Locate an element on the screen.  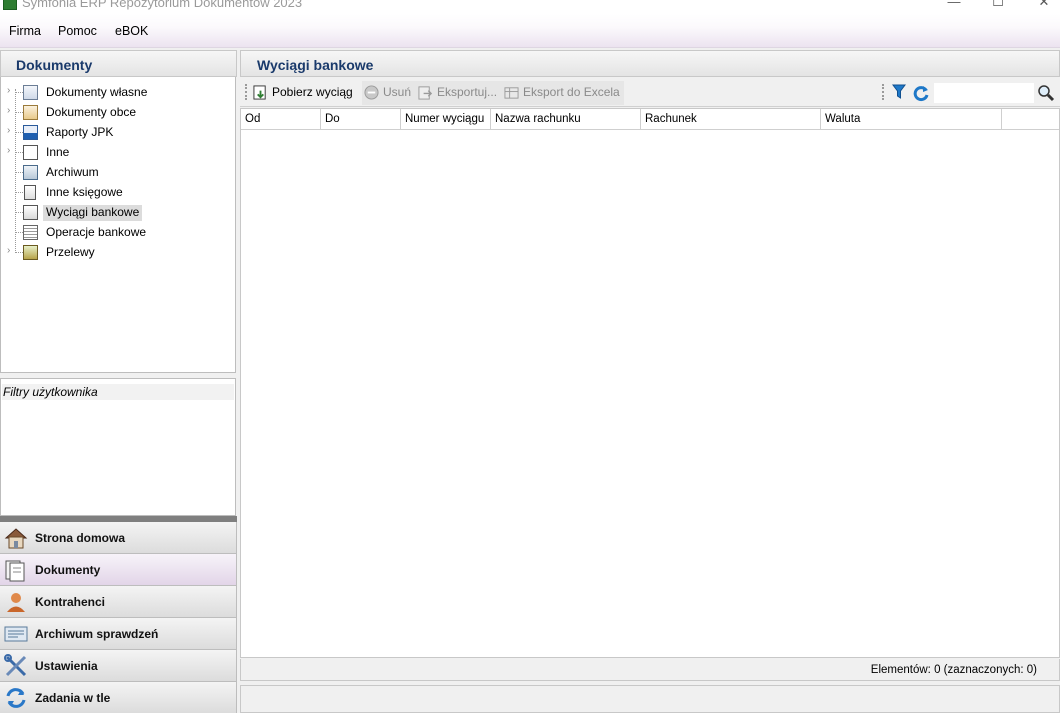
nav-item-dokumenty: Dokumenty is located at coordinates (118, 570).